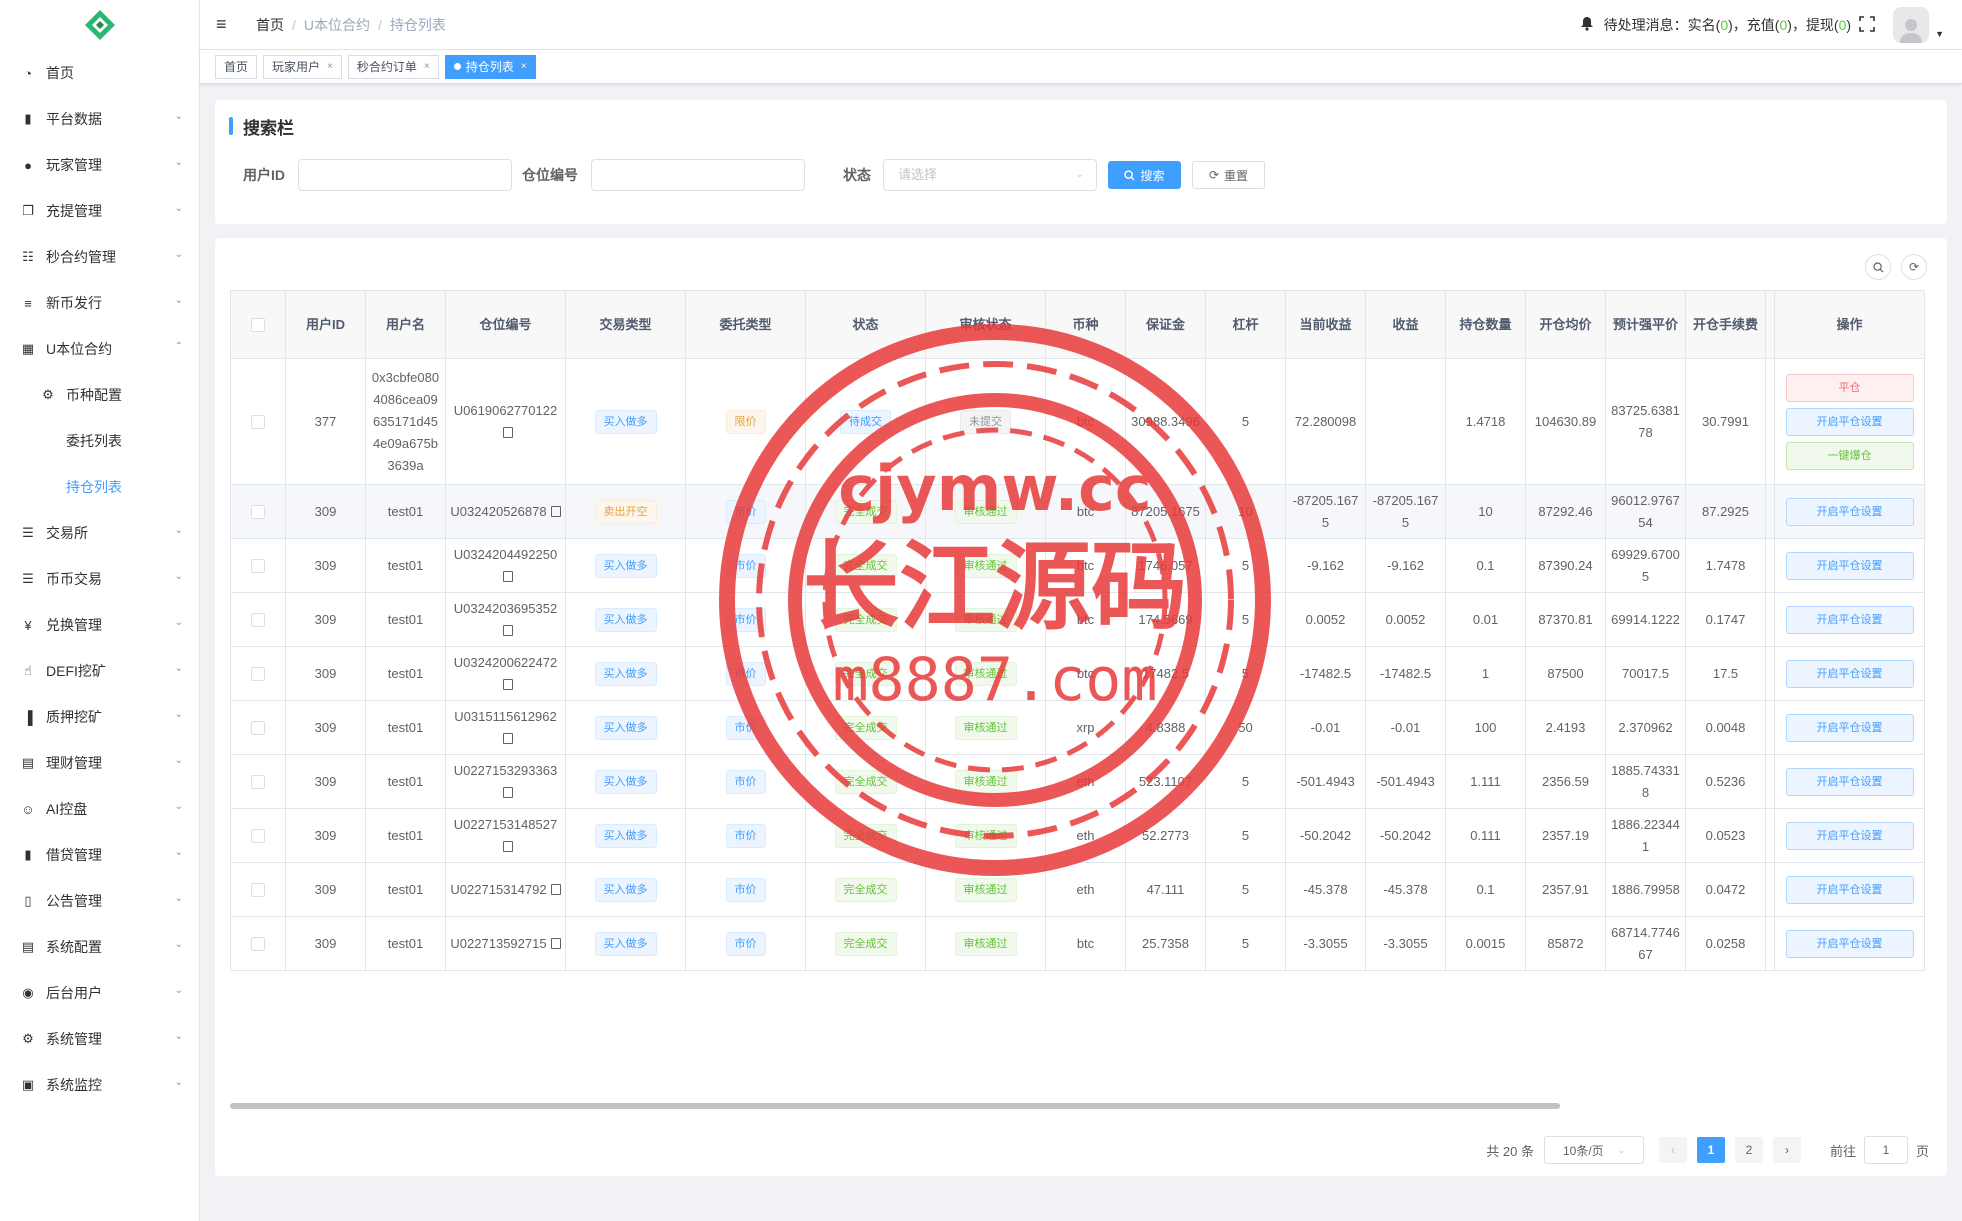 Image resolution: width=1962 pixels, height=1221 pixels. What do you see at coordinates (490, 66) in the screenshot?
I see `tab-3: 持仓列表 ×` at bounding box center [490, 66].